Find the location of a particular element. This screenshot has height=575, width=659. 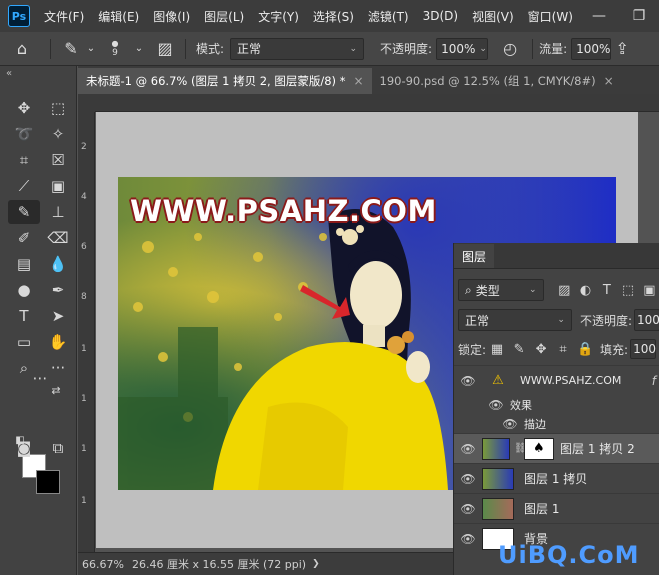

vertical-ruler: 2 4 6 8 1 1 1 1 is located at coordinates (86, 332).